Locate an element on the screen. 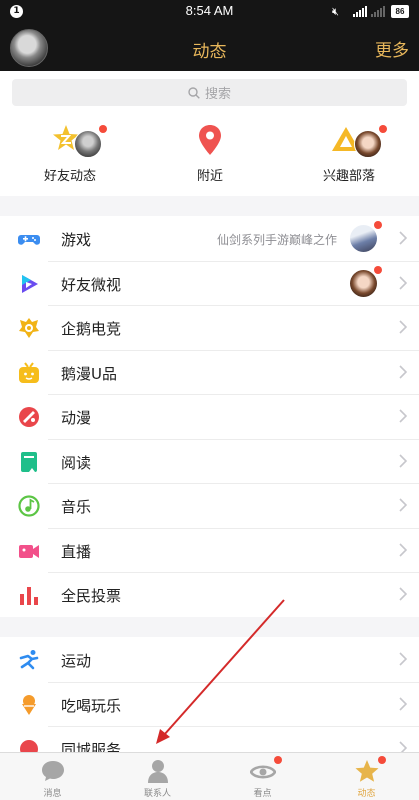 Image resolution: width=419 pixels, height=800 pixels. feature-list-secondary: 运动 吃喝玩乐 同城服务 is located at coordinates (209, 694).